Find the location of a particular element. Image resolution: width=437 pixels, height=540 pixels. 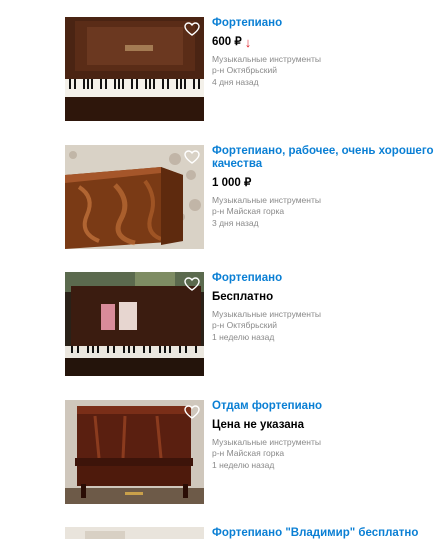

price-value: Бесплатно is located at coordinates (243, 297).